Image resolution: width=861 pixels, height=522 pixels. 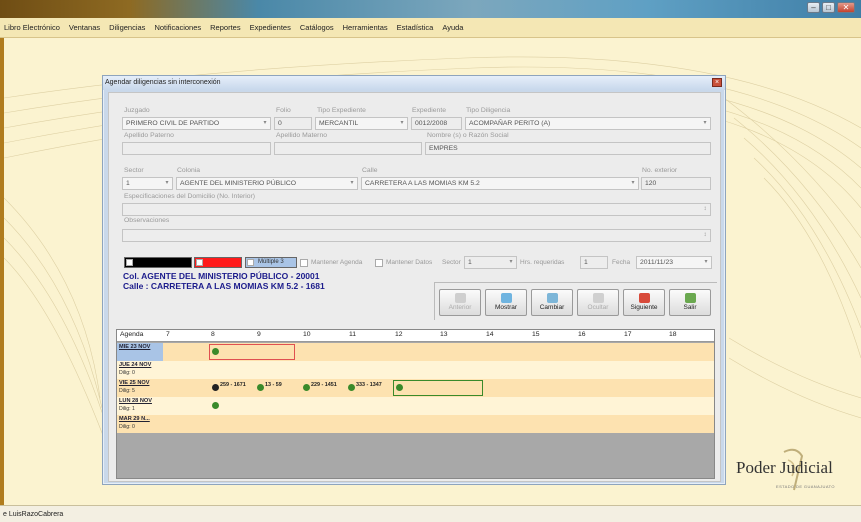 What do you see at coordinates (415, 27) in the screenshot?
I see `menu-estadistica: Estadística` at bounding box center [415, 27].